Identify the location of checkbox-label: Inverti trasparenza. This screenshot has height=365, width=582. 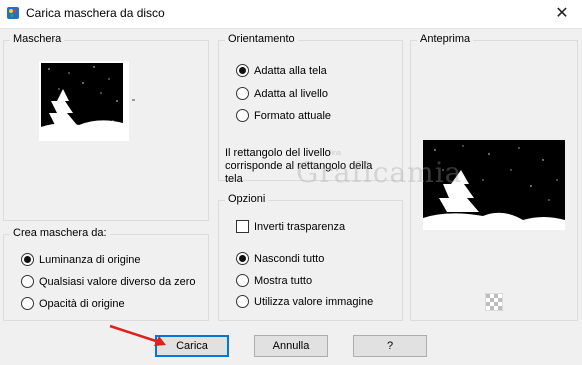
(300, 226).